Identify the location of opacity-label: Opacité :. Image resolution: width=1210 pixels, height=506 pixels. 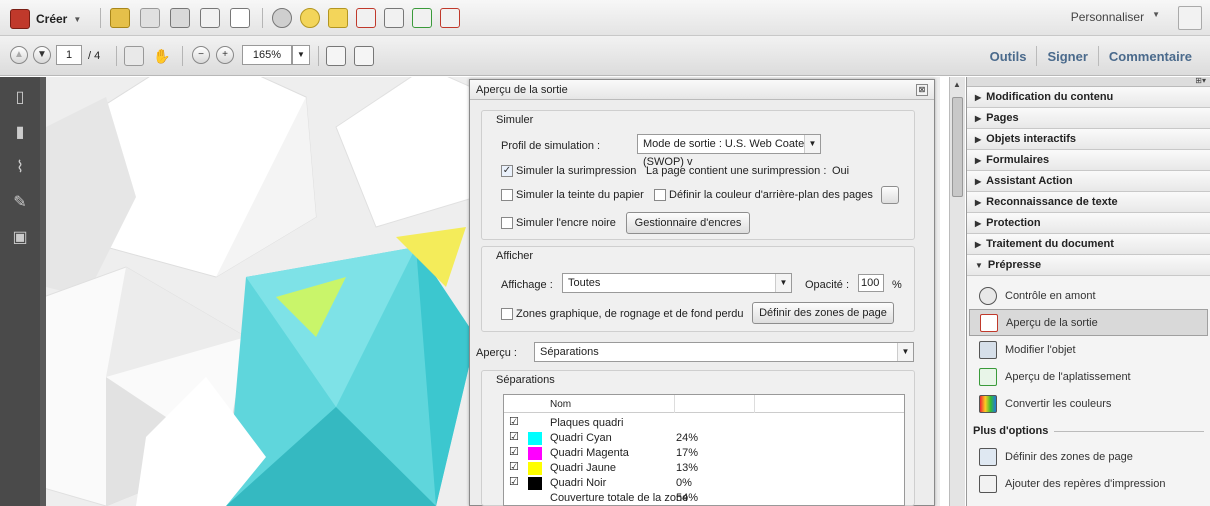
(827, 285).